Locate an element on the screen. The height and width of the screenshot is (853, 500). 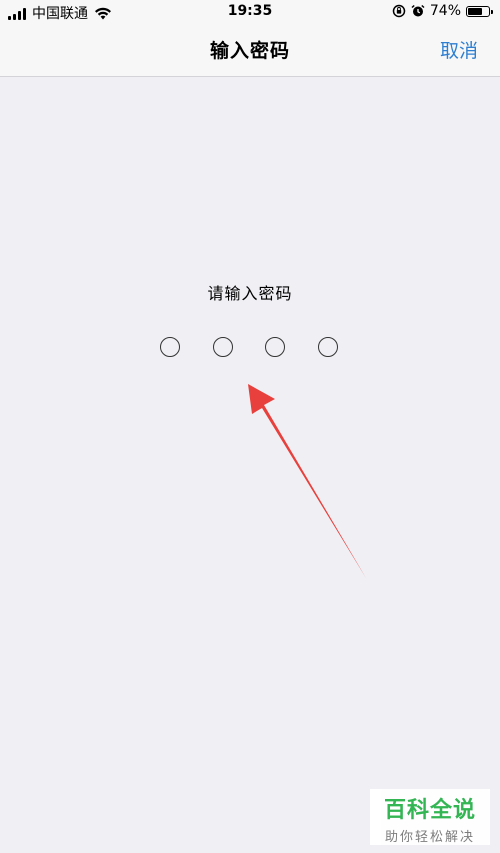
navigation-bar: 输入密码 取消 is located at coordinates (250, 50).